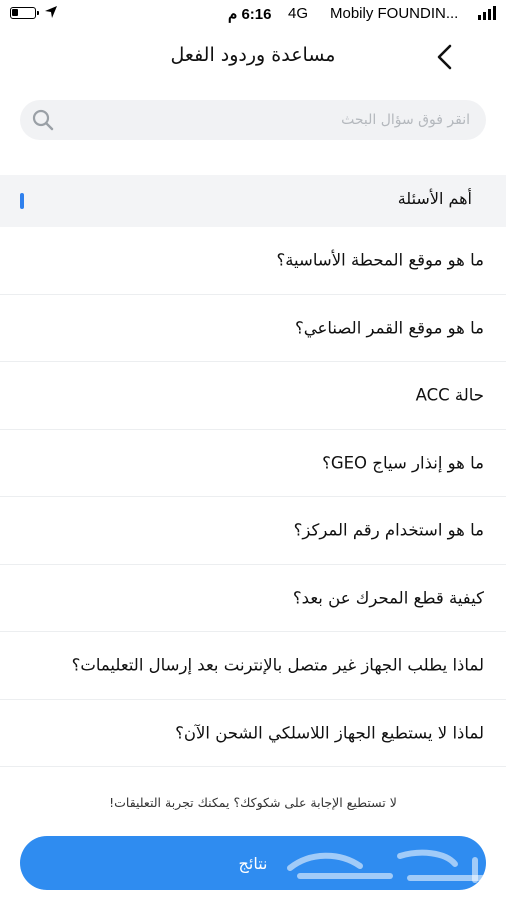  What do you see at coordinates (298, 13) in the screenshot?
I see `status-network: 4G` at bounding box center [298, 13].